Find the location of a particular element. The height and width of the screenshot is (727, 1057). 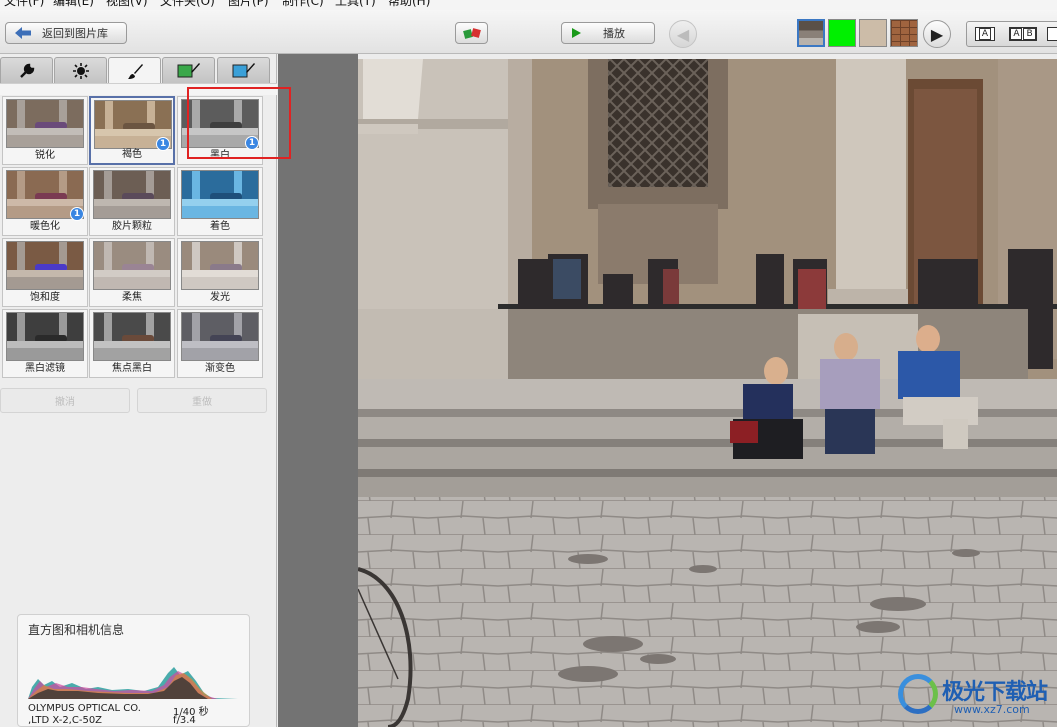

edit-tabs is located at coordinates (138, 69).